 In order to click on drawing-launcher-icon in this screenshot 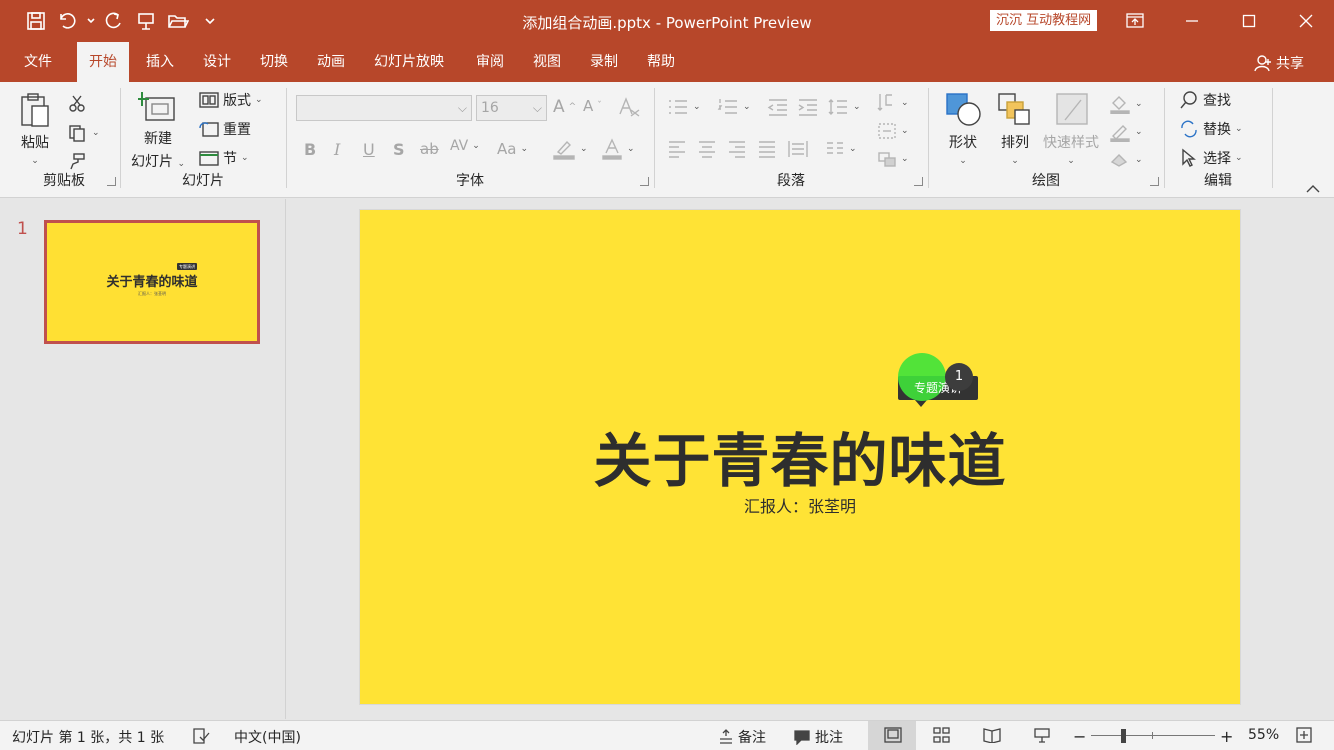, I will do `click(1154, 181)`.